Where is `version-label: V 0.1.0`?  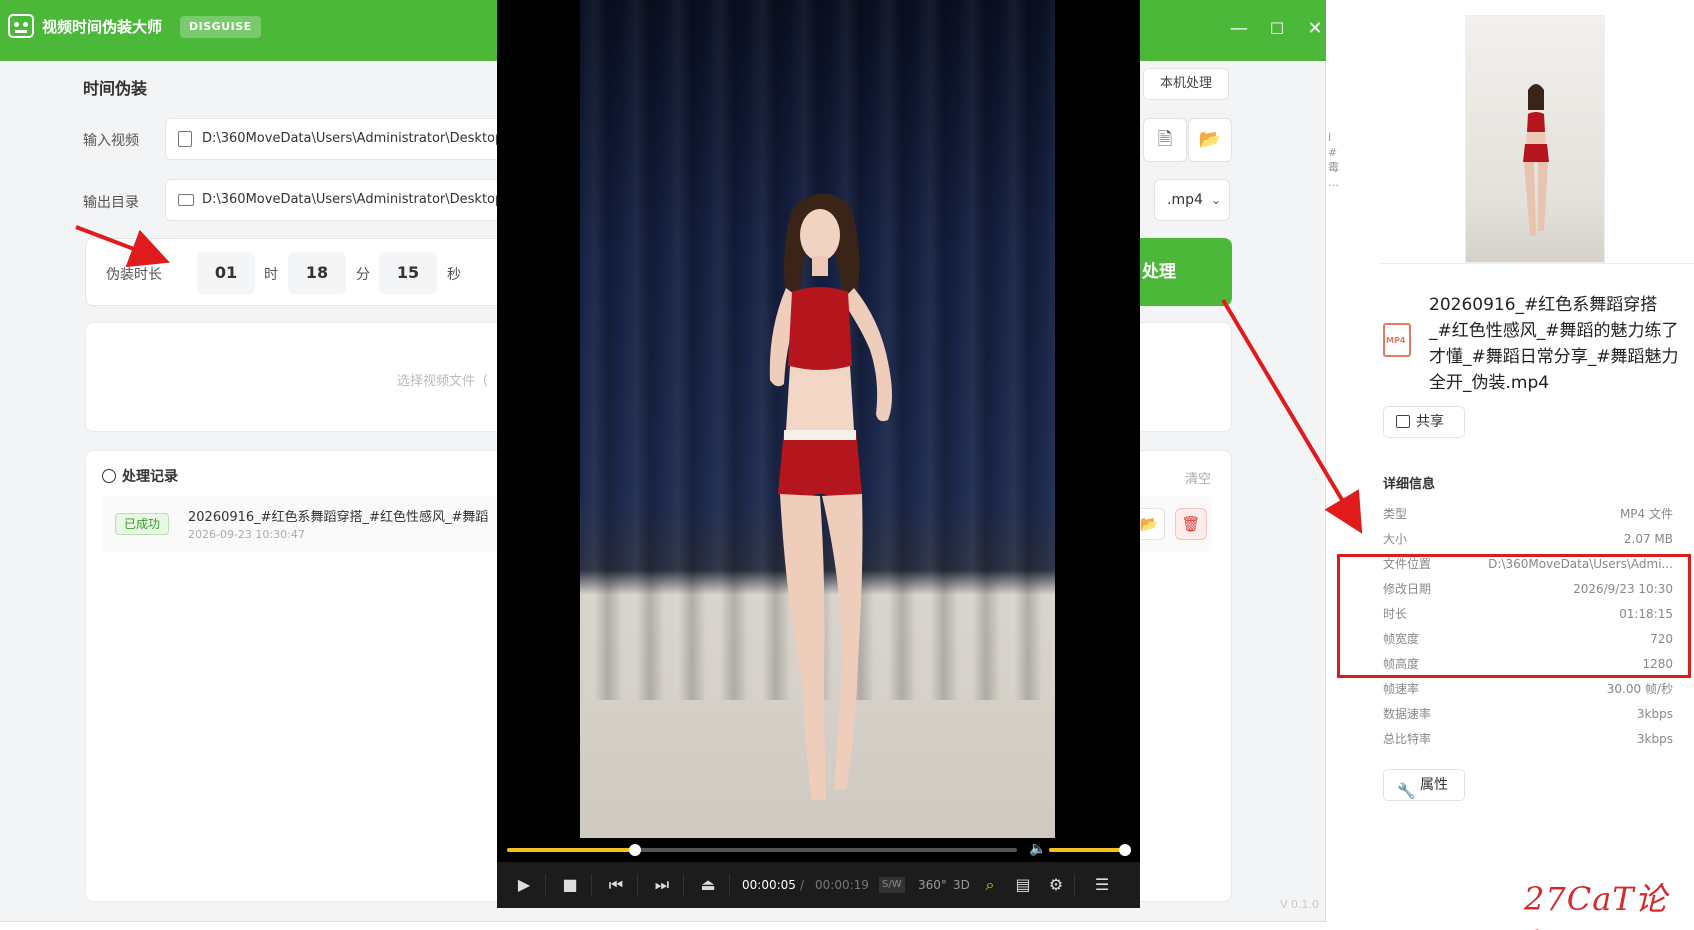
version-label: V 0.1.0 is located at coordinates (1300, 904).